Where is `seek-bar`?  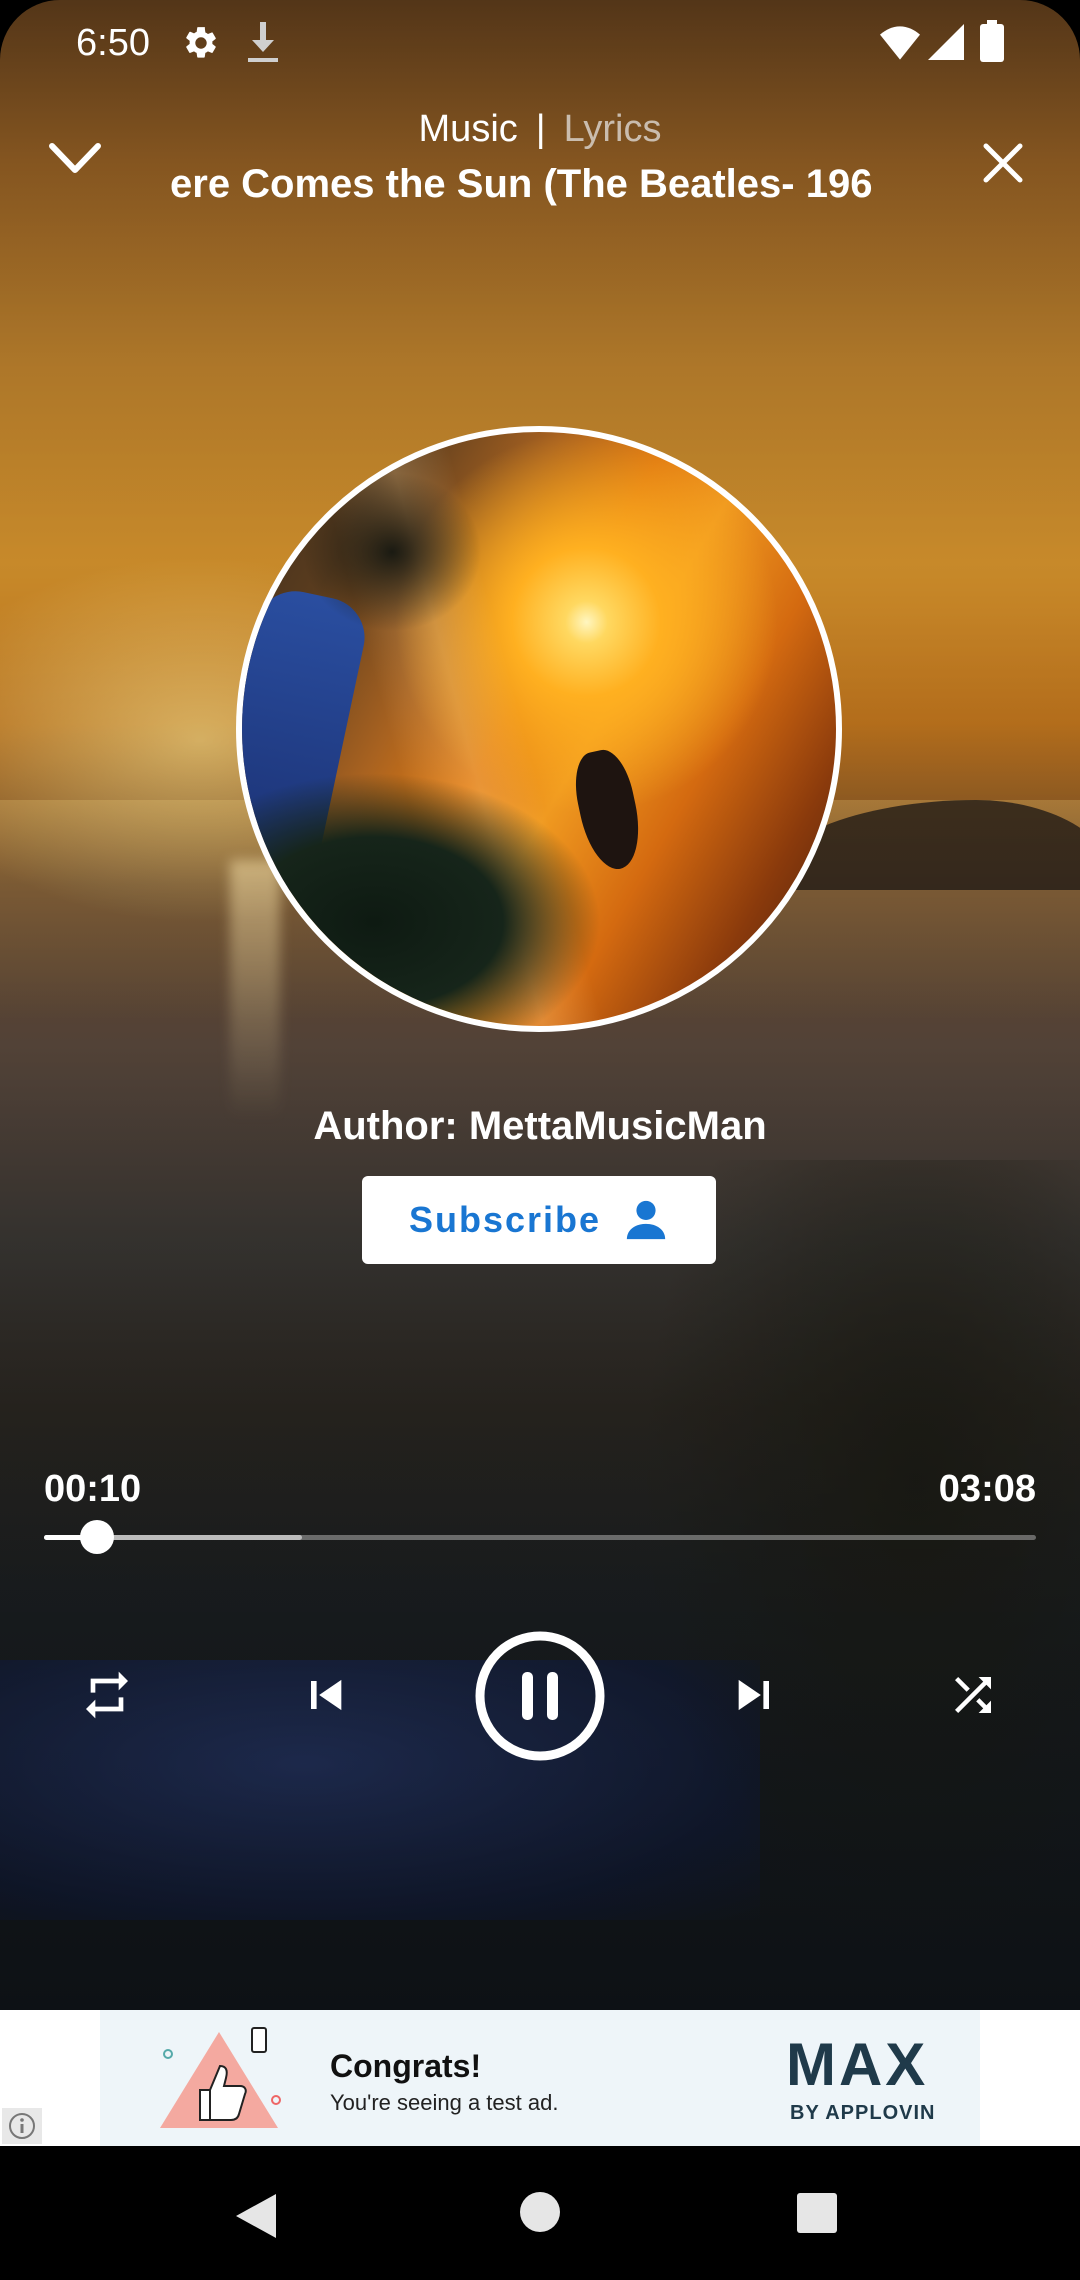
seek-bar is located at coordinates (540, 1537).